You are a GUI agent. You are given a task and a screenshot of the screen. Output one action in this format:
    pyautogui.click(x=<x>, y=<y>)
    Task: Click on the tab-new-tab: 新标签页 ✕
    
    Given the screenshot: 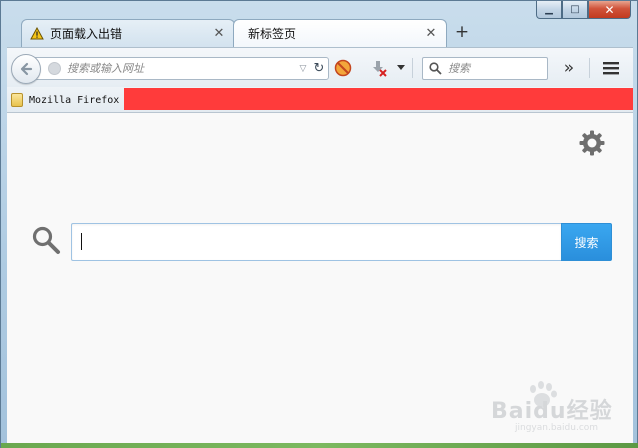 What is the action you would take?
    pyautogui.click(x=340, y=33)
    